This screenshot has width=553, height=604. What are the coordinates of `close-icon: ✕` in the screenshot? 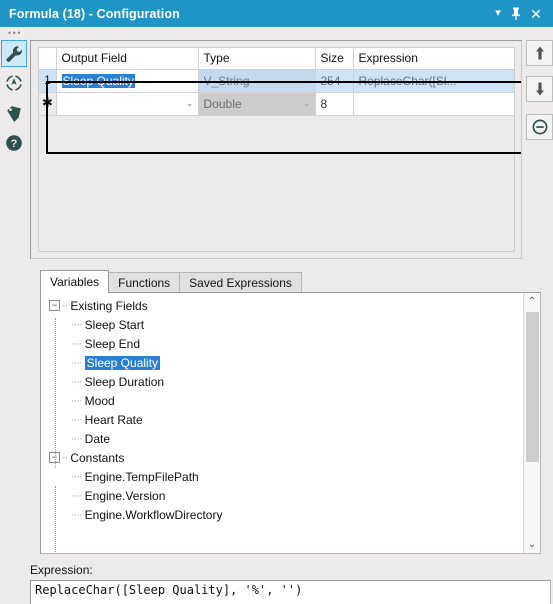 It's located at (536, 14).